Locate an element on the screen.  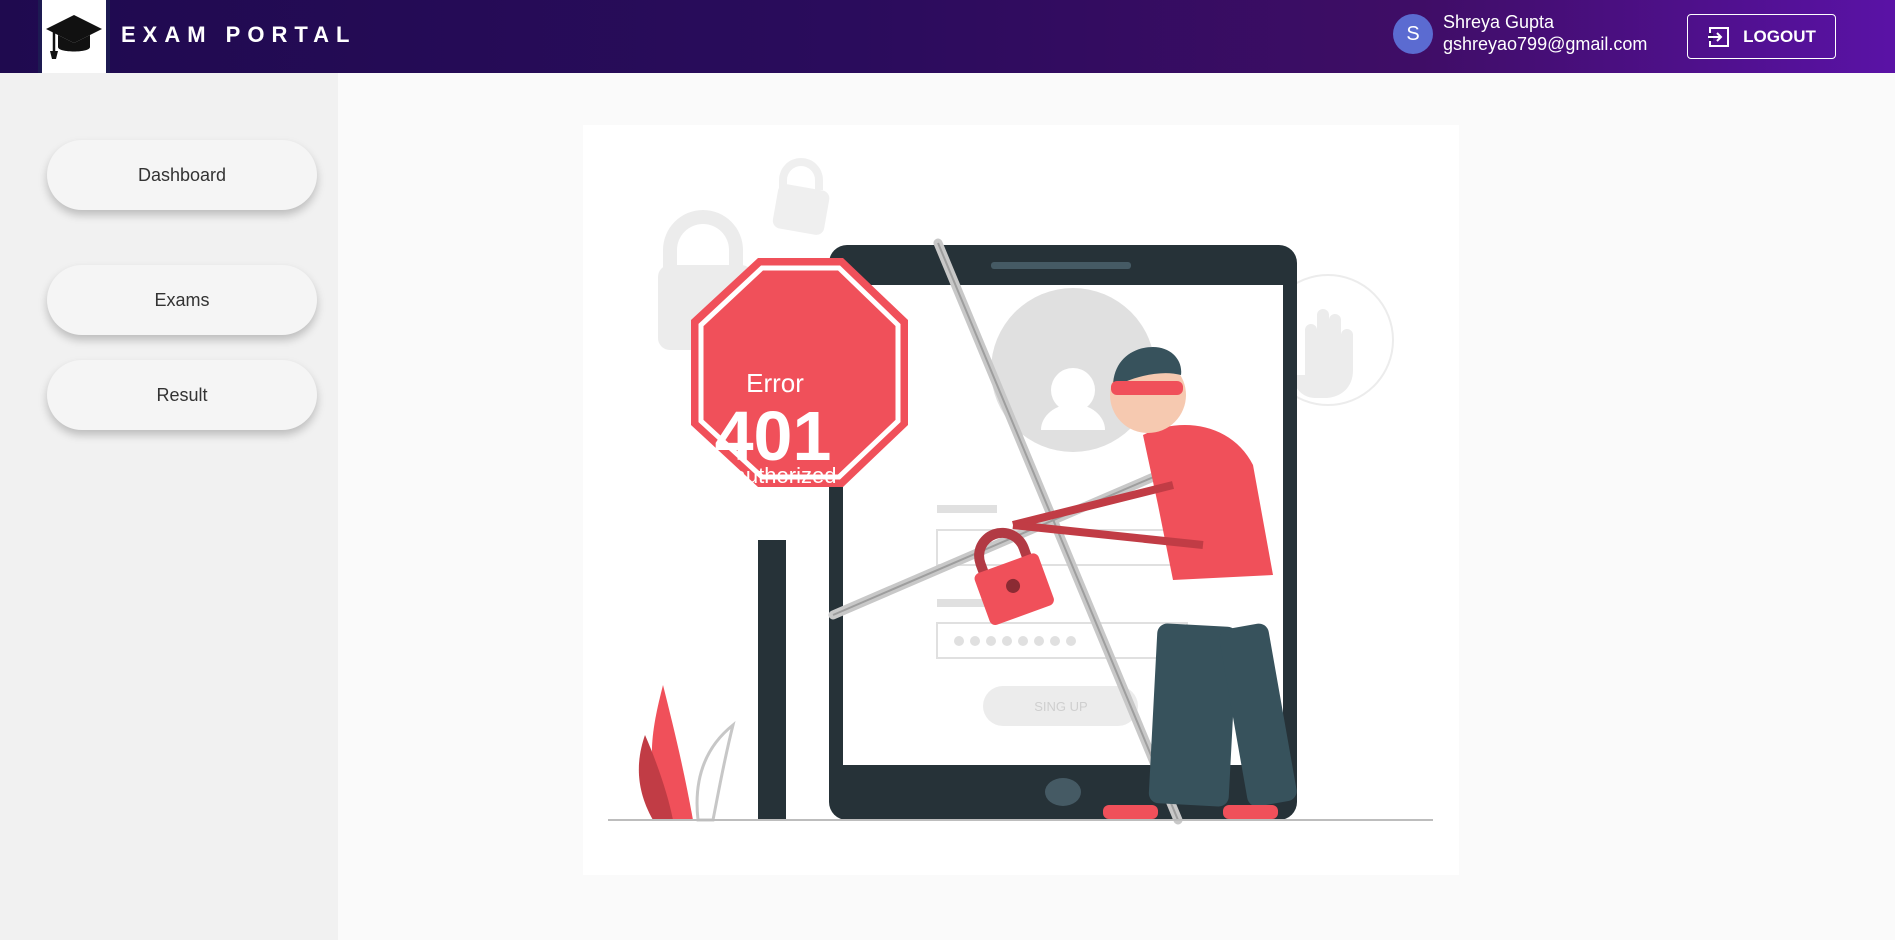
logout-icon is located at coordinates (1719, 36).